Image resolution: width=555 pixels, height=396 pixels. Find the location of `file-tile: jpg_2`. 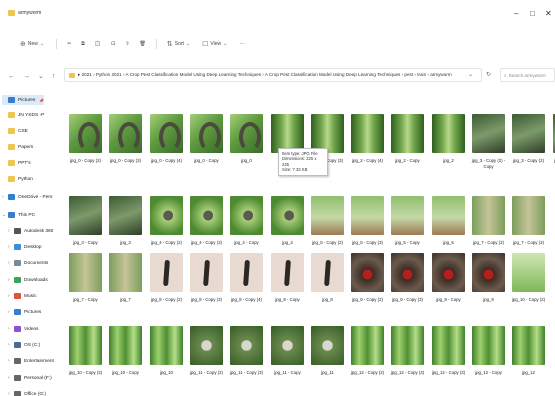

file-tile: jpg_2 is located at coordinates (448, 138).